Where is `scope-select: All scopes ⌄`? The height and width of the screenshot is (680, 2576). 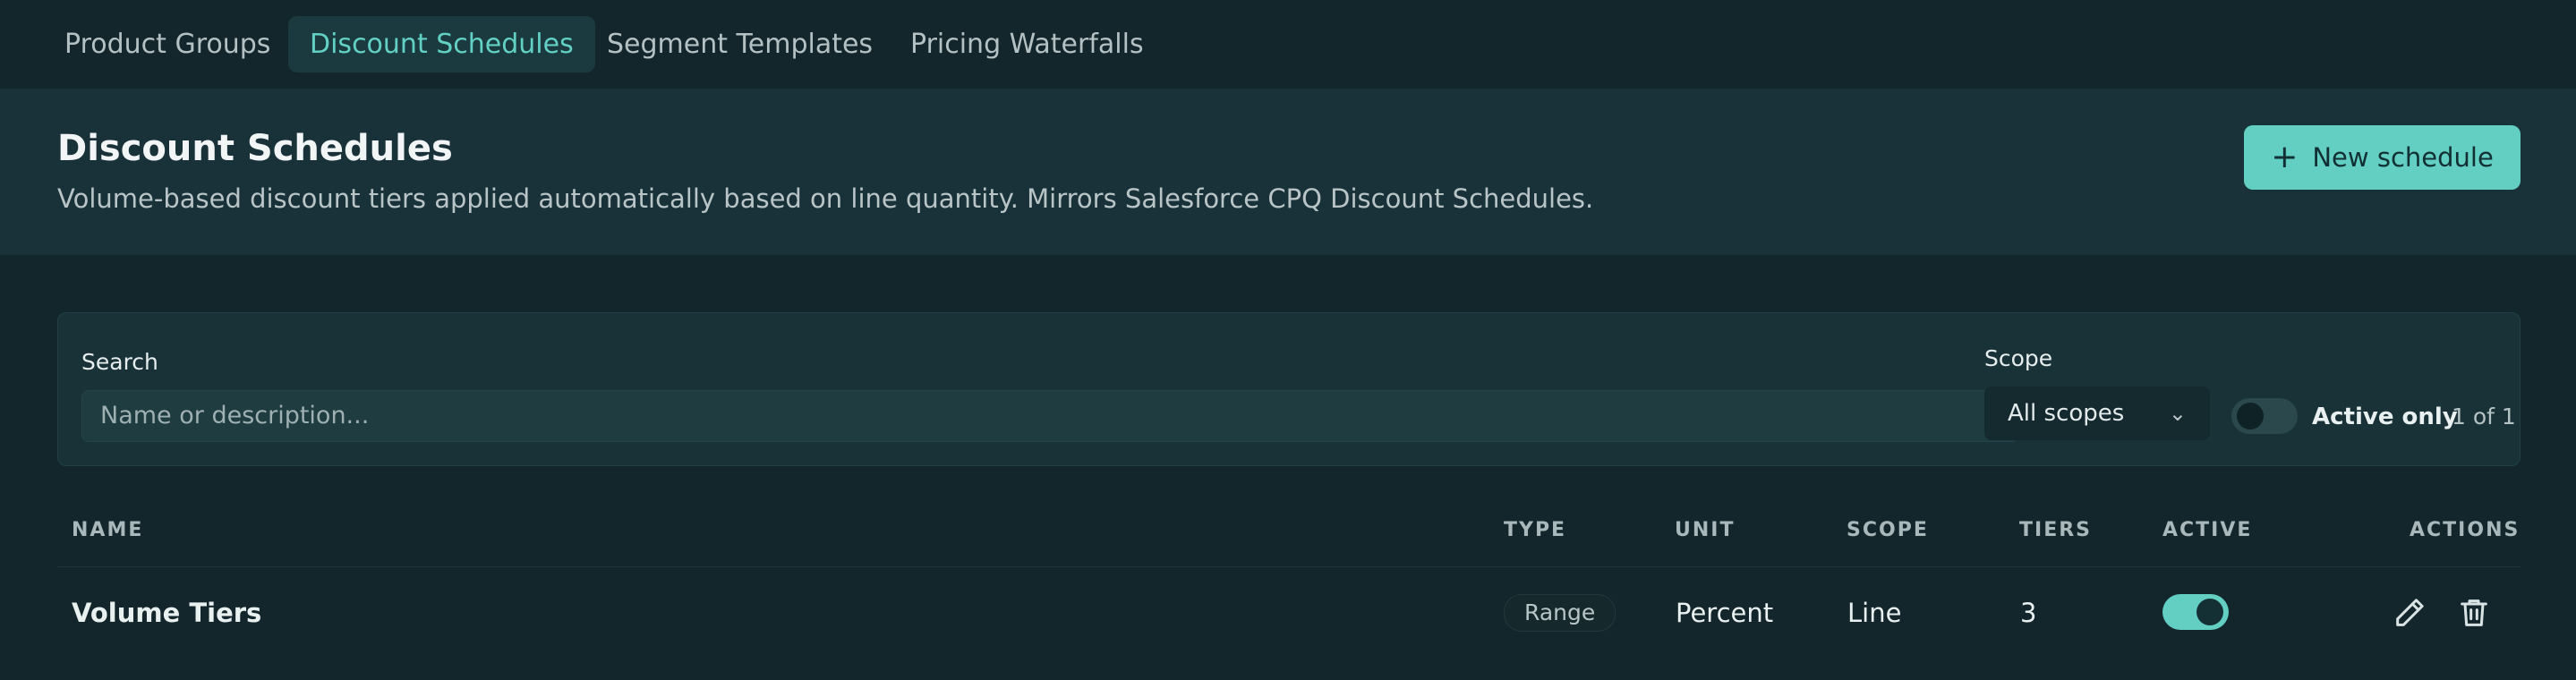 scope-select: All scopes ⌄ is located at coordinates (2097, 414).